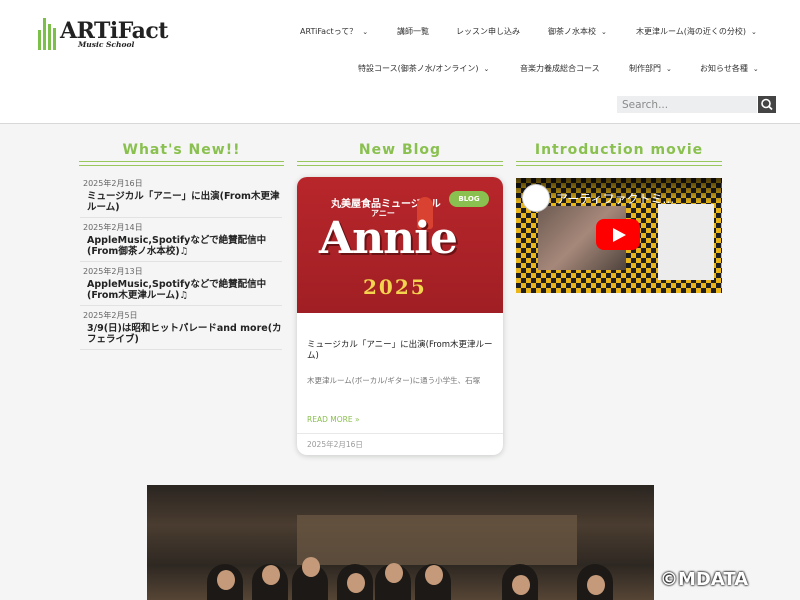 The image size is (800, 600). I want to click on news-link: AppleMusic,Spotifyなどで絶賛配信中(From御茶ノ水本校)♫, so click(176, 246).